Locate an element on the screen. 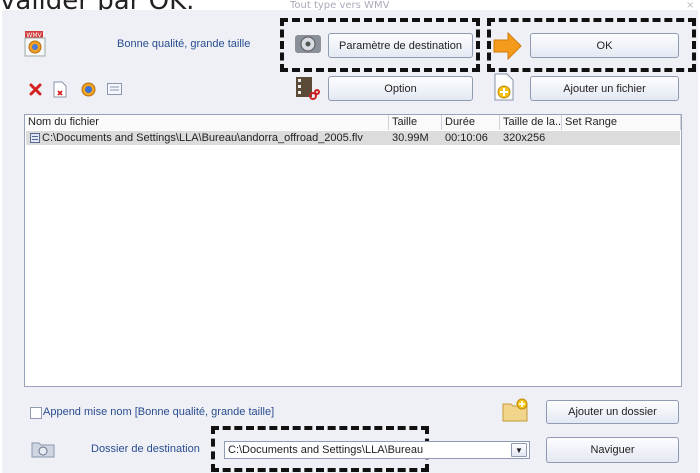  column-header-duration: Durée is located at coordinates (471, 122).